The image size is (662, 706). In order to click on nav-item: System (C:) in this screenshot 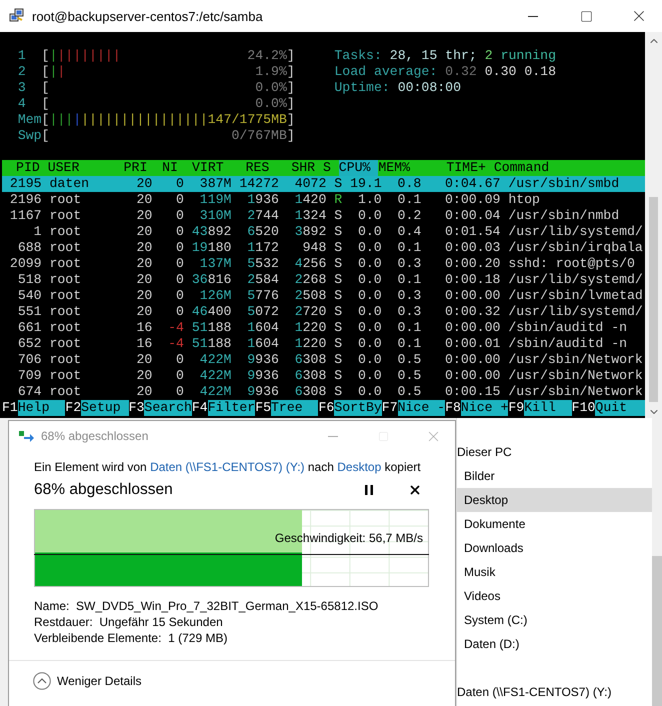, I will do `click(554, 620)`.